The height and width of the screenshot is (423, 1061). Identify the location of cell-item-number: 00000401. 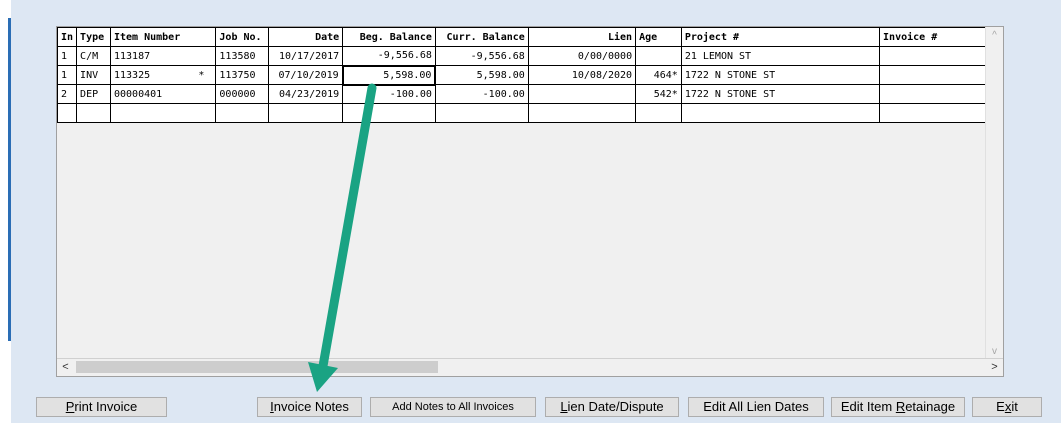
(163, 94).